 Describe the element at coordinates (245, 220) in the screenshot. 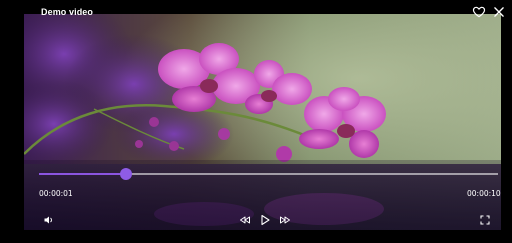

I see `rewind-icon` at that location.